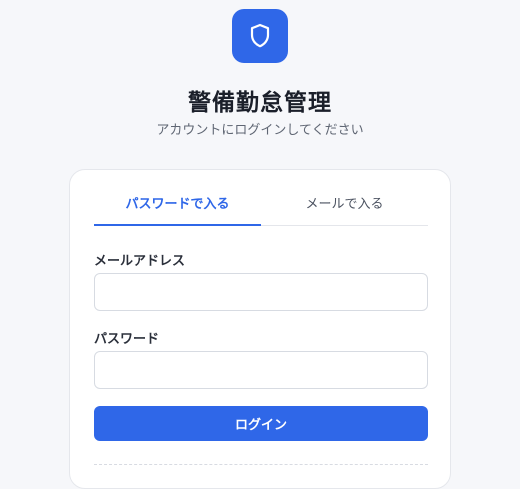  Describe the element at coordinates (261, 464) in the screenshot. I see `divider` at that location.